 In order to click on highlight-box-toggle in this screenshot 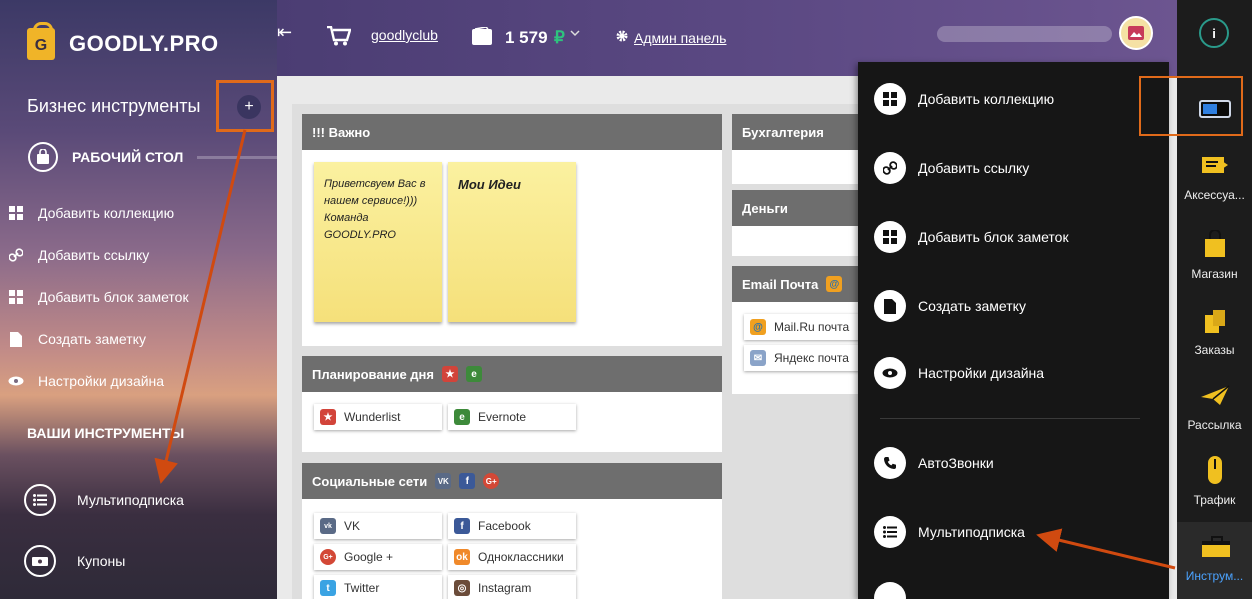, I will do `click(1191, 106)`.